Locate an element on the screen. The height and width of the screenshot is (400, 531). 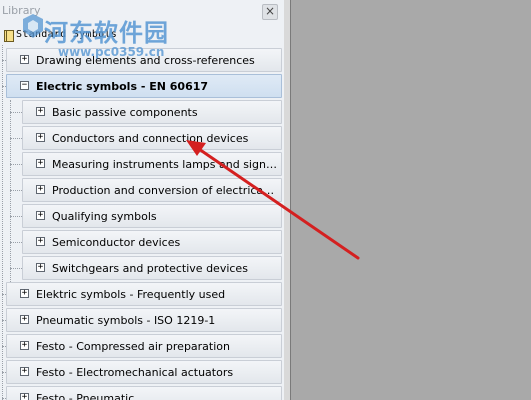
tree-item: + Conductors and connection devices is located at coordinates (152, 138).